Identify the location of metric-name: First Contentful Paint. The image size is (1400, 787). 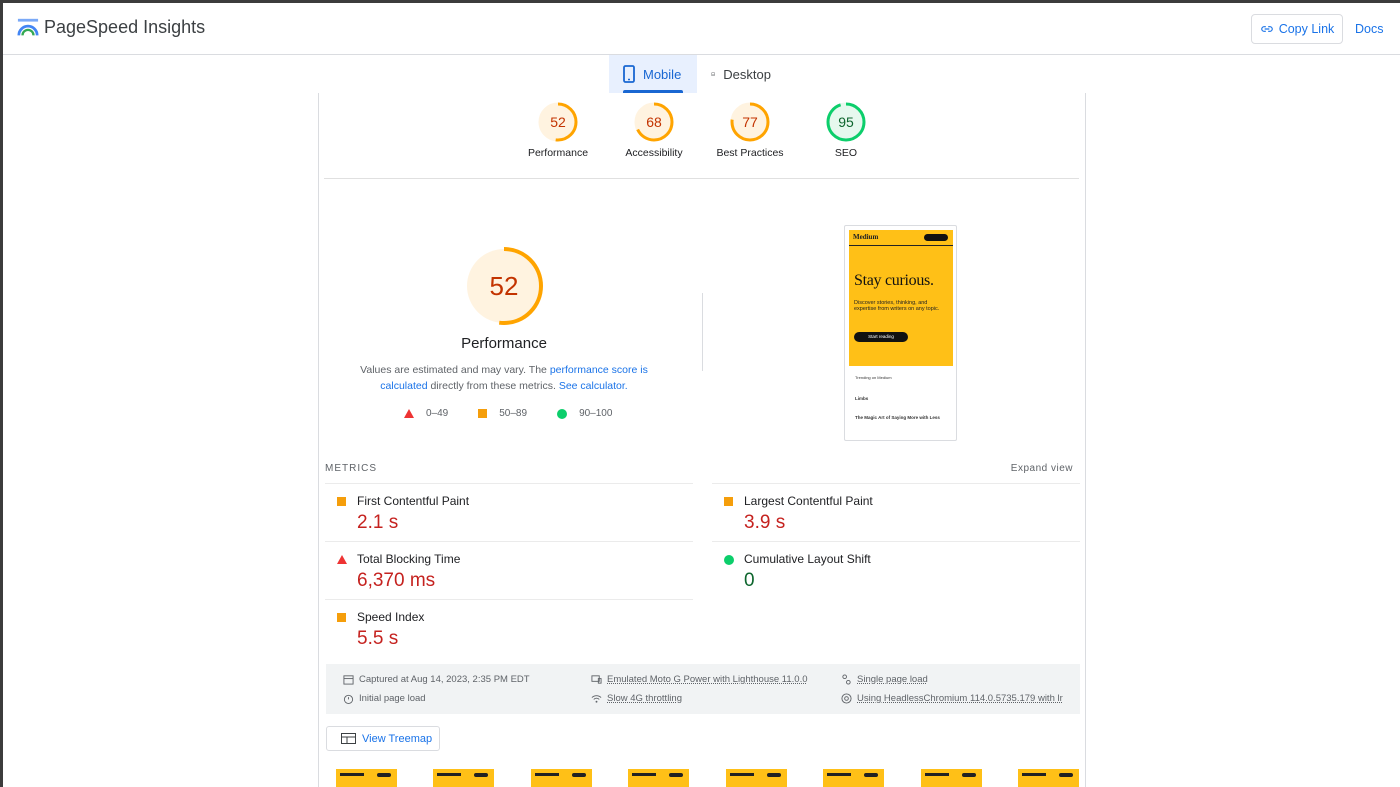
(413, 501).